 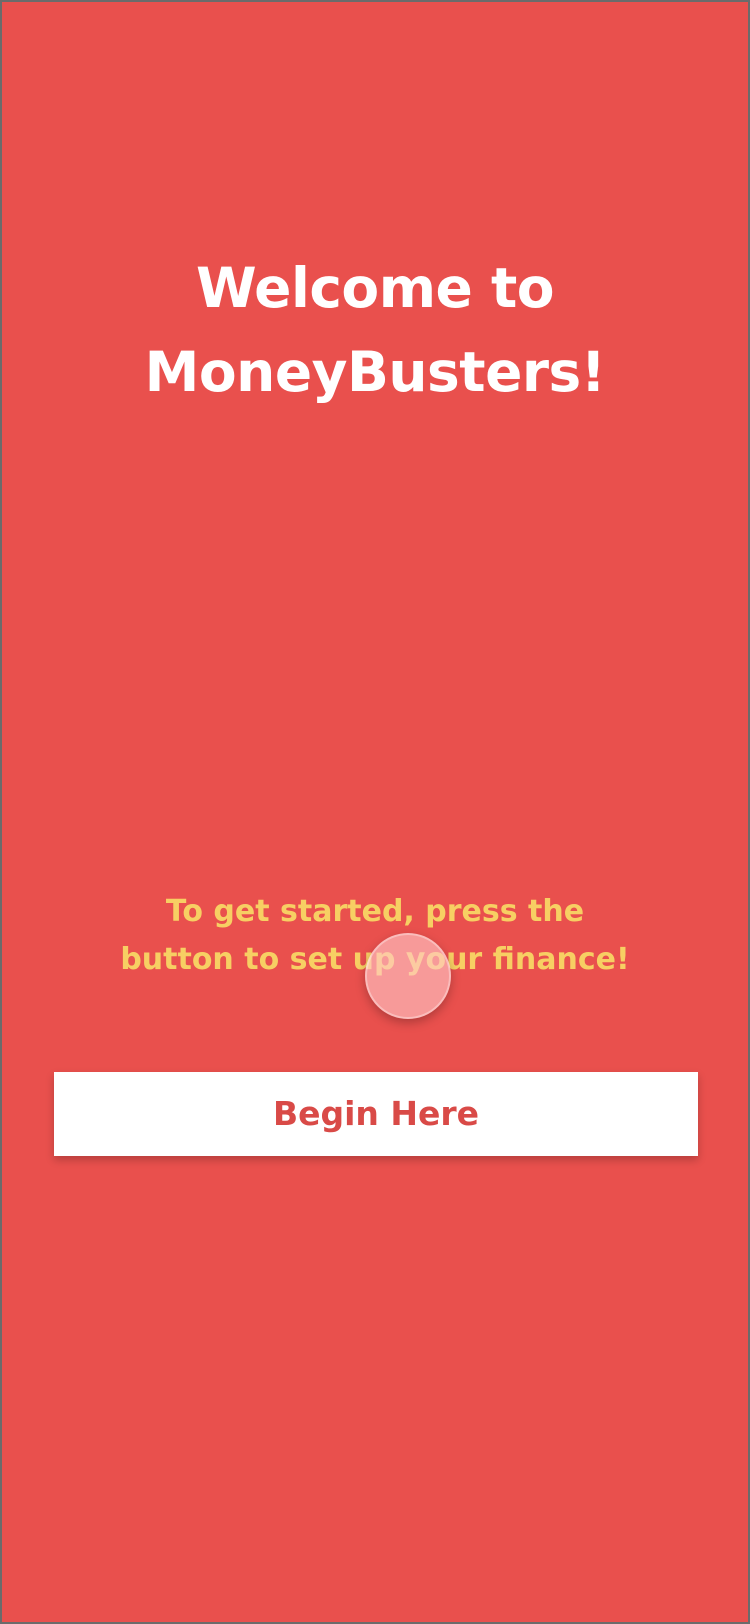 What do you see at coordinates (375, 372) in the screenshot?
I see `welcome-title-line2: MoneyBusters!` at bounding box center [375, 372].